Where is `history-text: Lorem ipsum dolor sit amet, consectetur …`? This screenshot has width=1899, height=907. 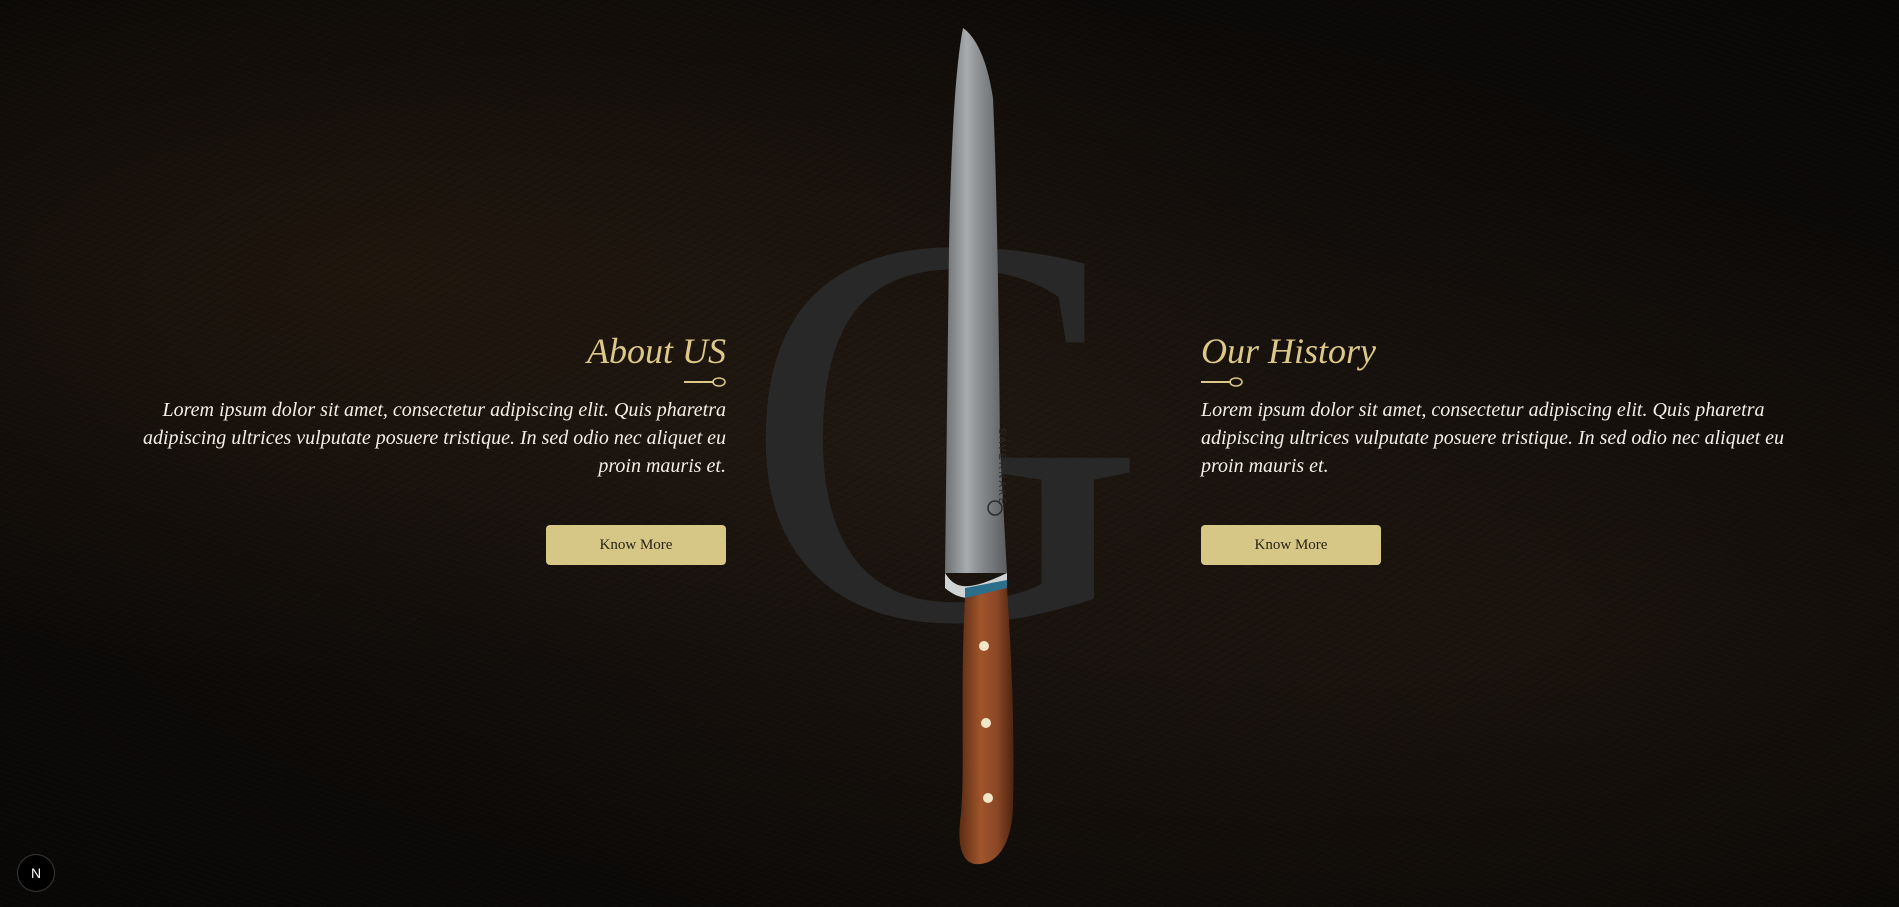 history-text: Lorem ipsum dolor sit amet, consectetur … is located at coordinates (1493, 438).